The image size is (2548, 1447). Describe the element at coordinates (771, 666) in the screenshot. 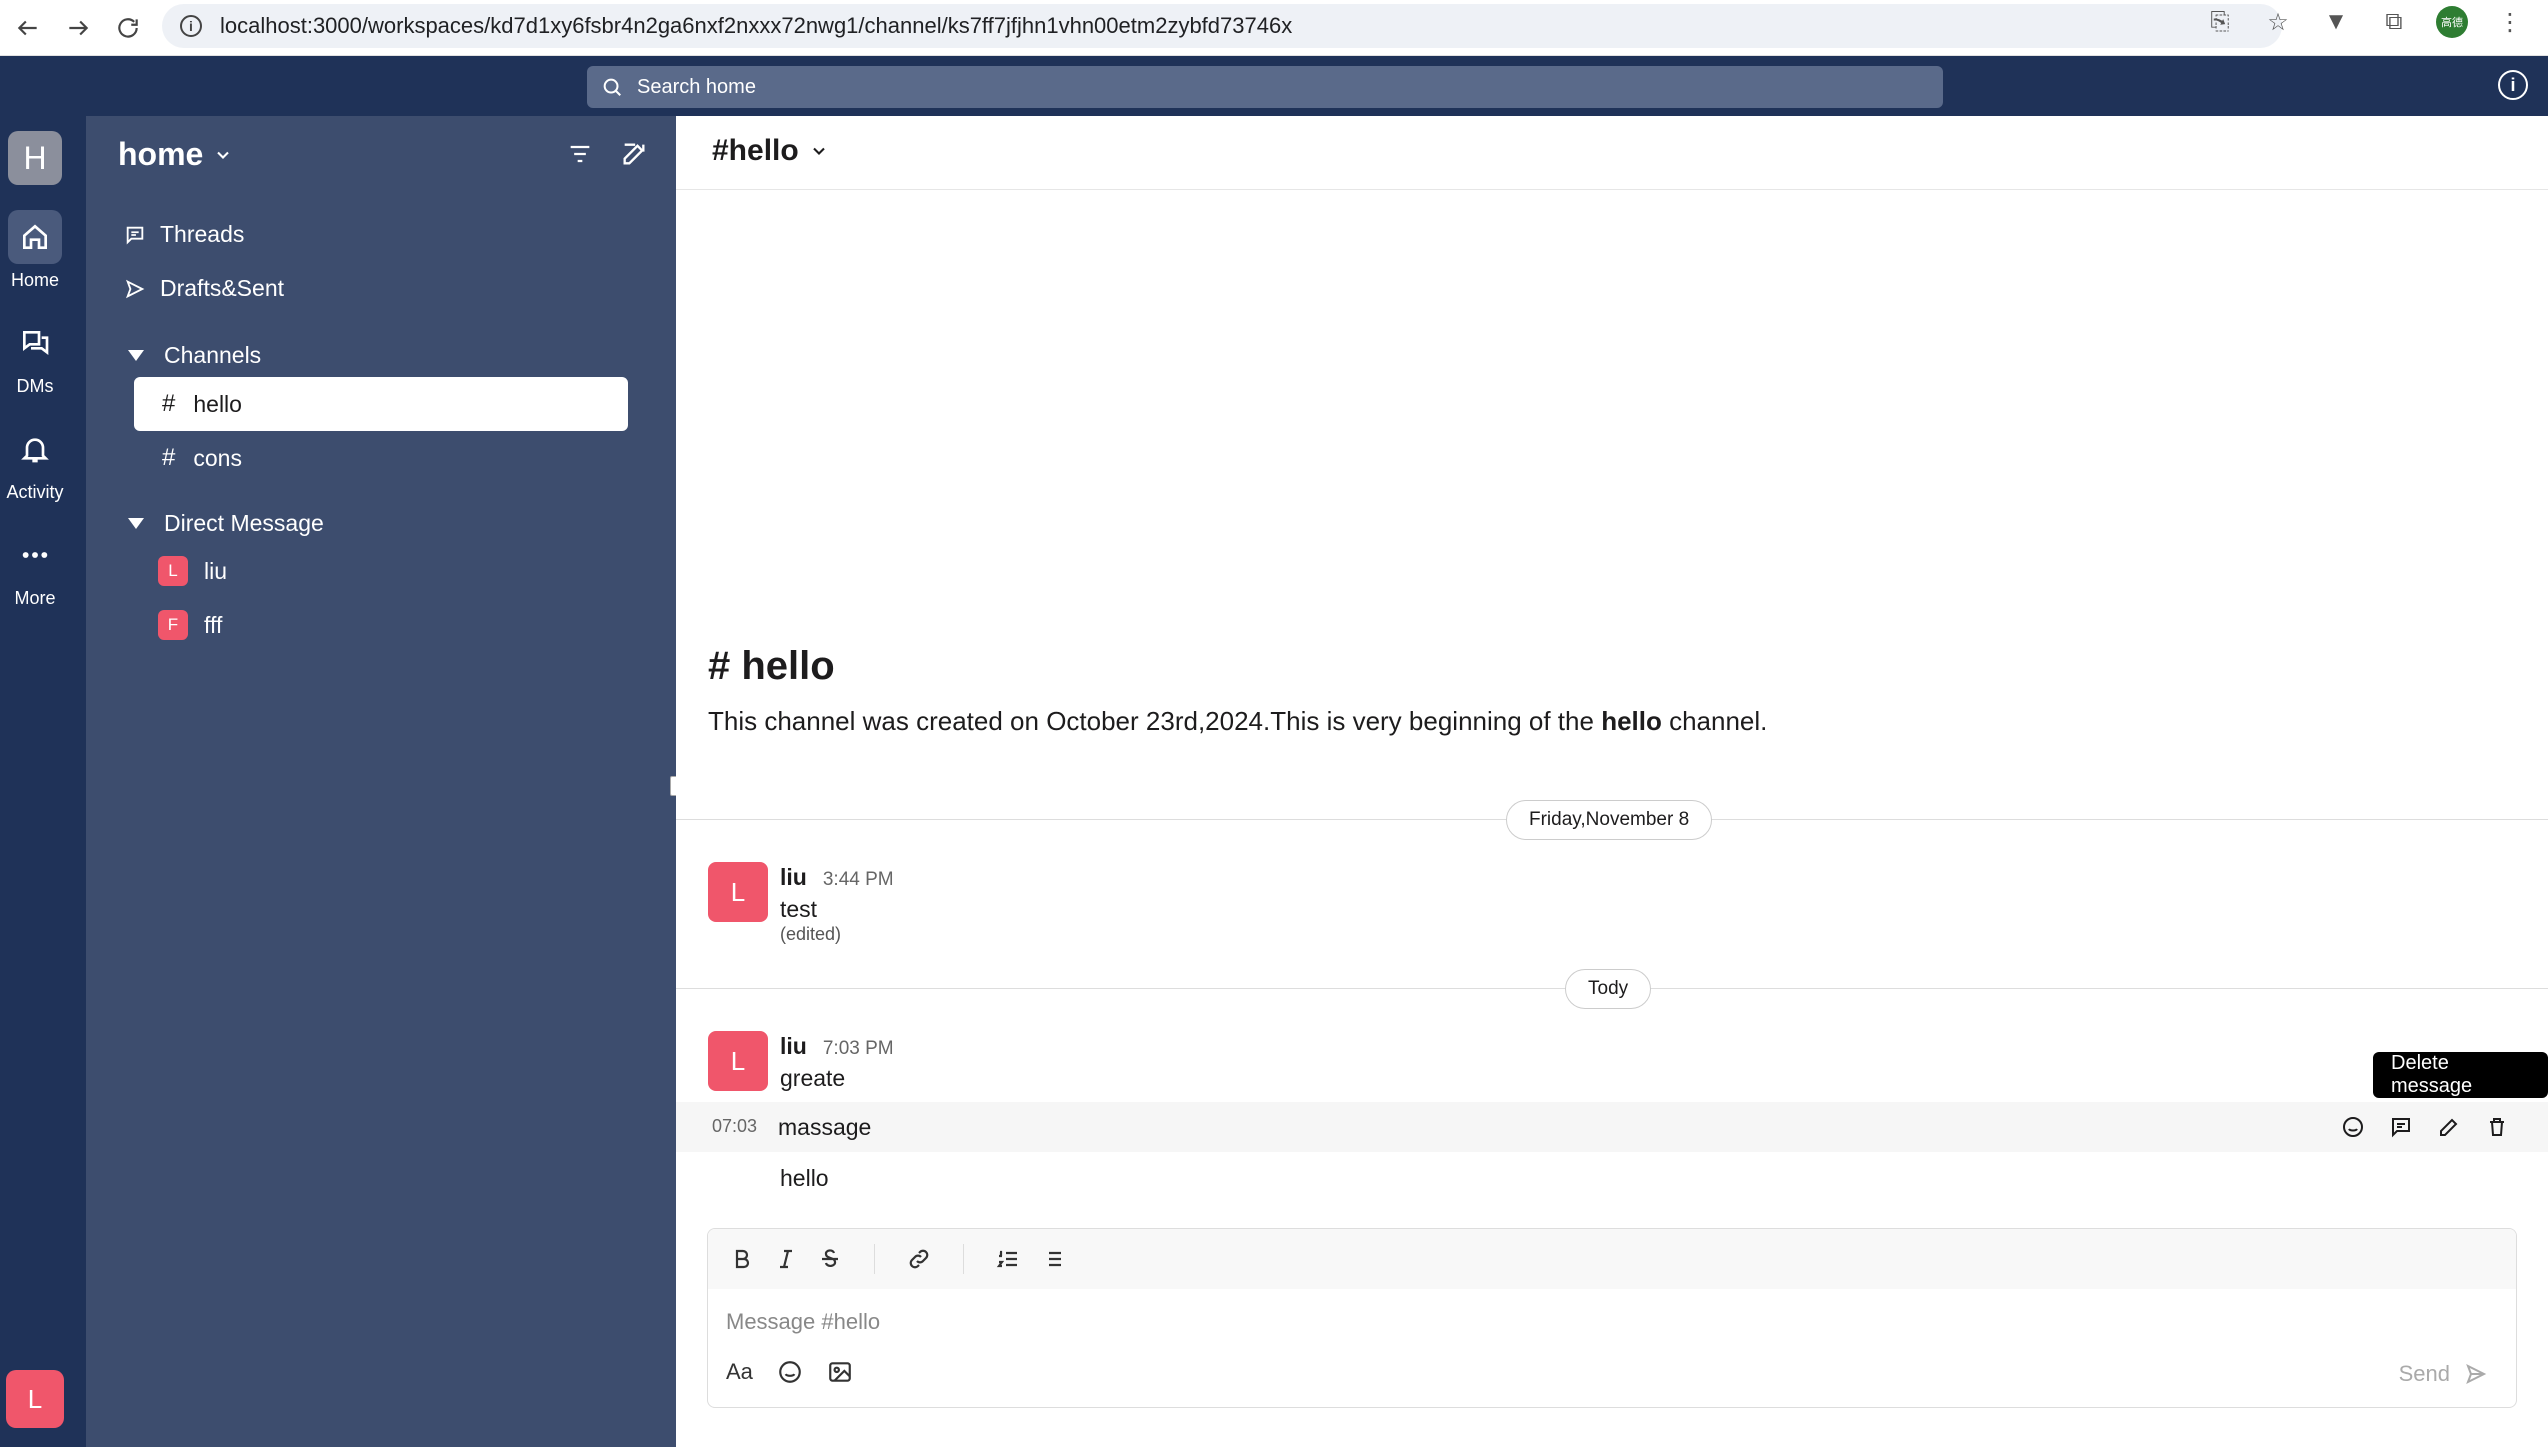

I see `channel-intro-title: # hello` at that location.